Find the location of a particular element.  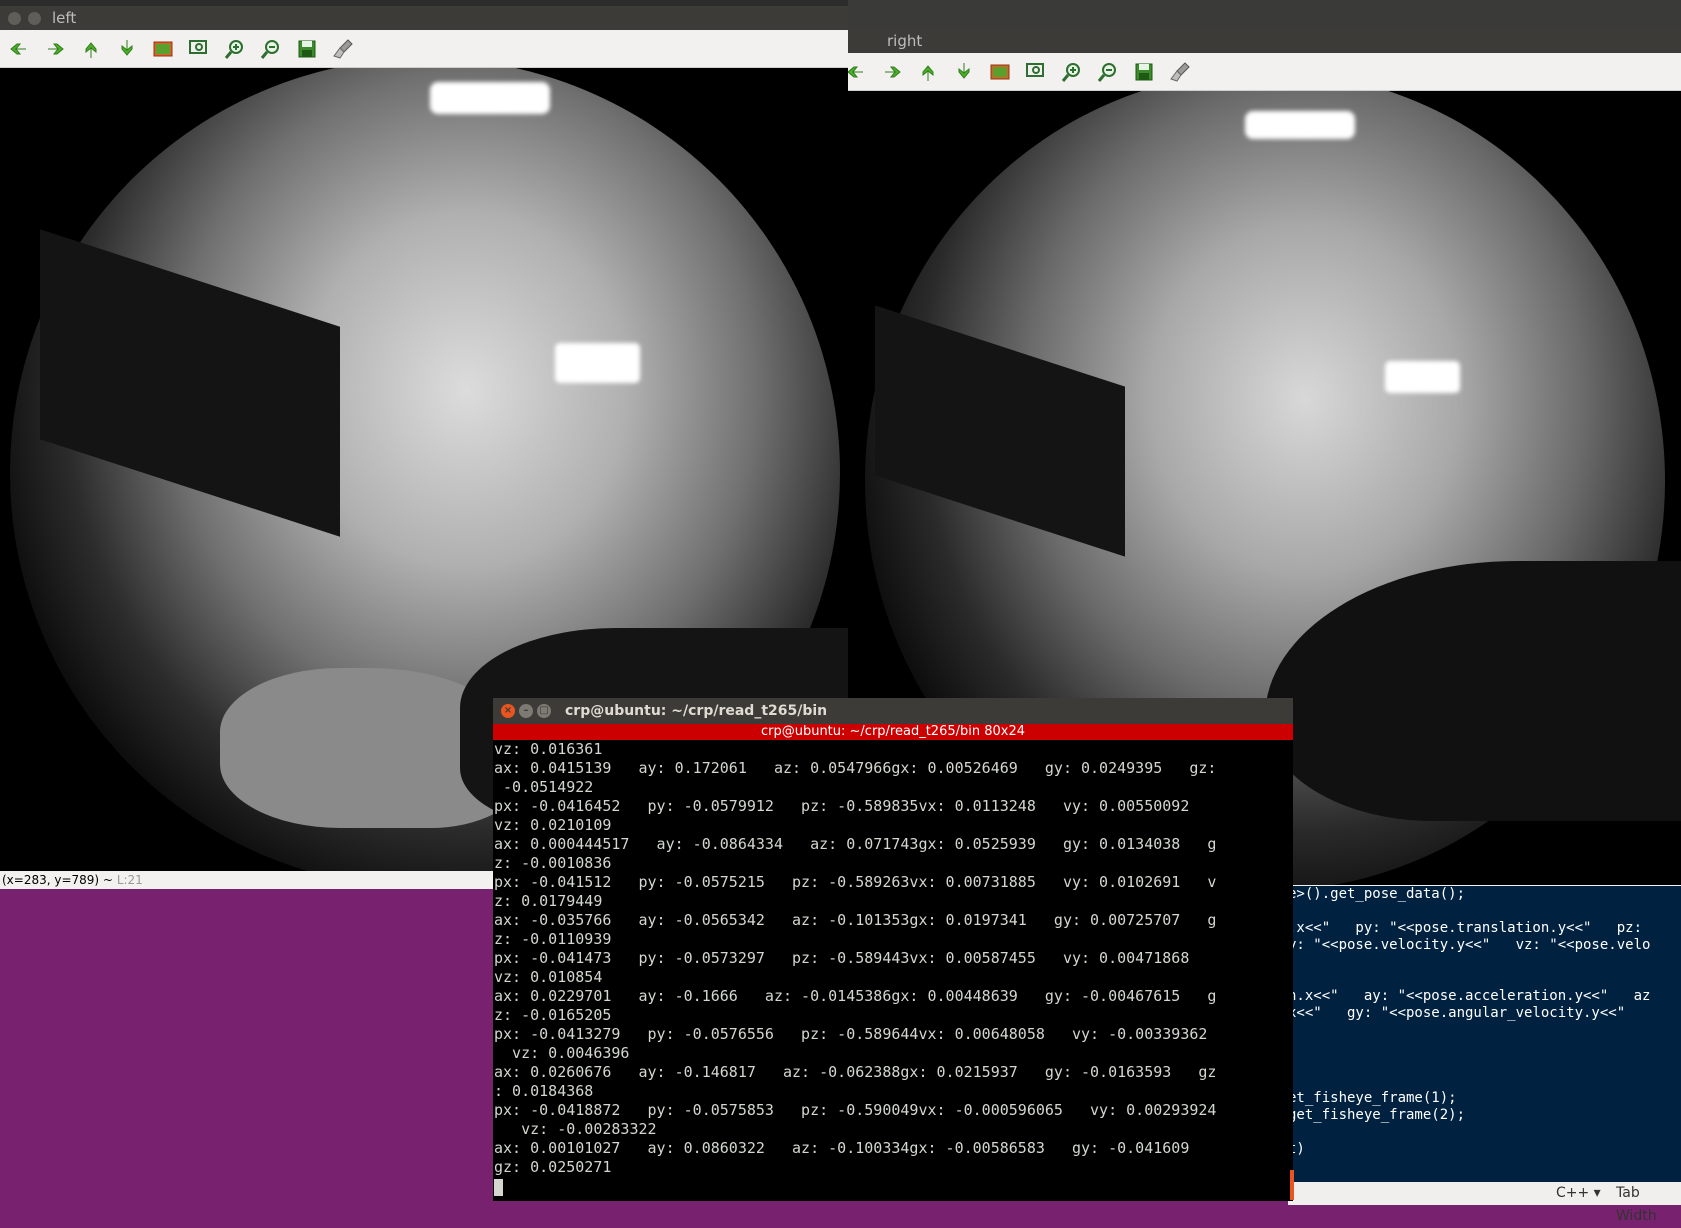

terminal-line: z: -0.0010836 is located at coordinates (553, 863).